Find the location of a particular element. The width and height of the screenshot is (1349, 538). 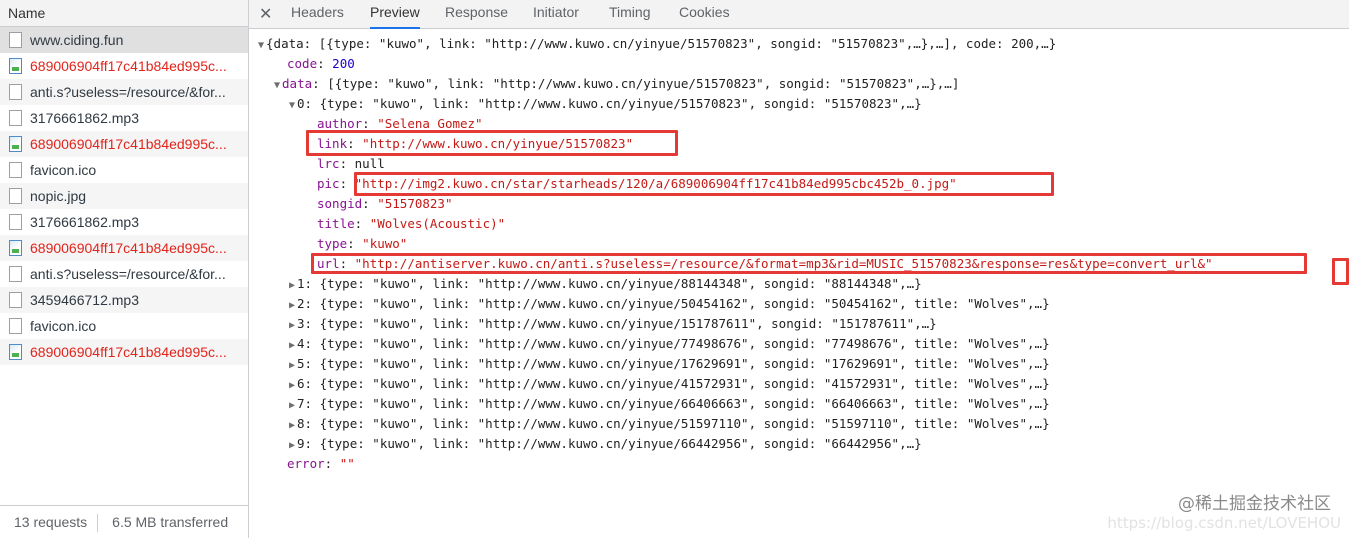

tab-timing: Timing is located at coordinates (630, 13).